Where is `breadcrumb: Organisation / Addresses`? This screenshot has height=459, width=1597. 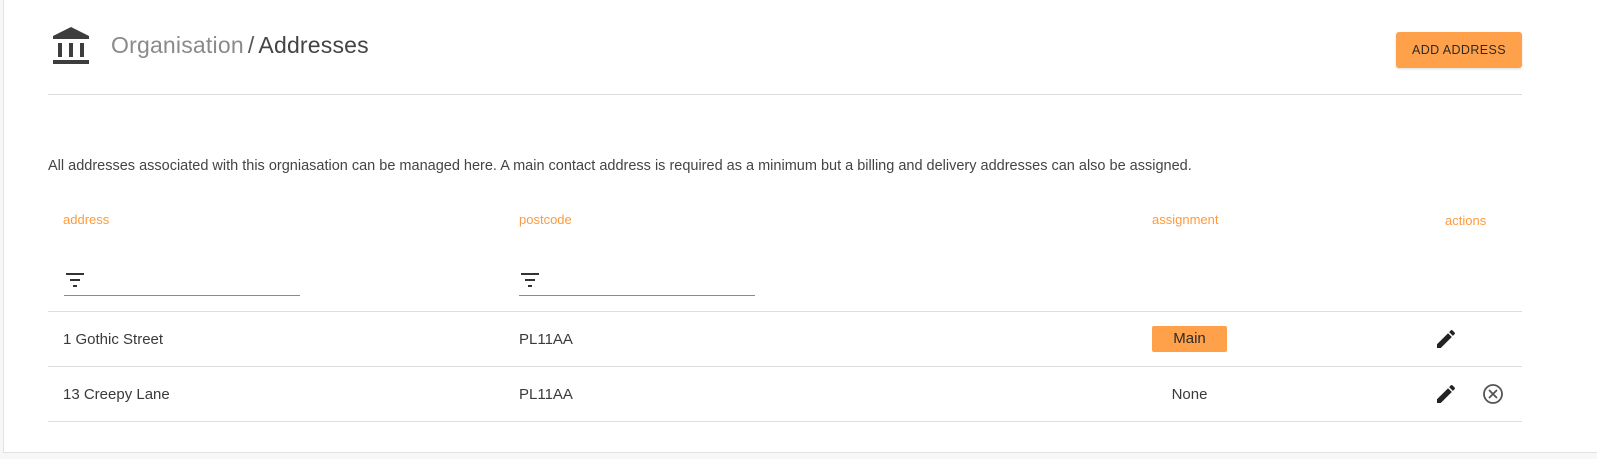
breadcrumb: Organisation / Addresses is located at coordinates (240, 45).